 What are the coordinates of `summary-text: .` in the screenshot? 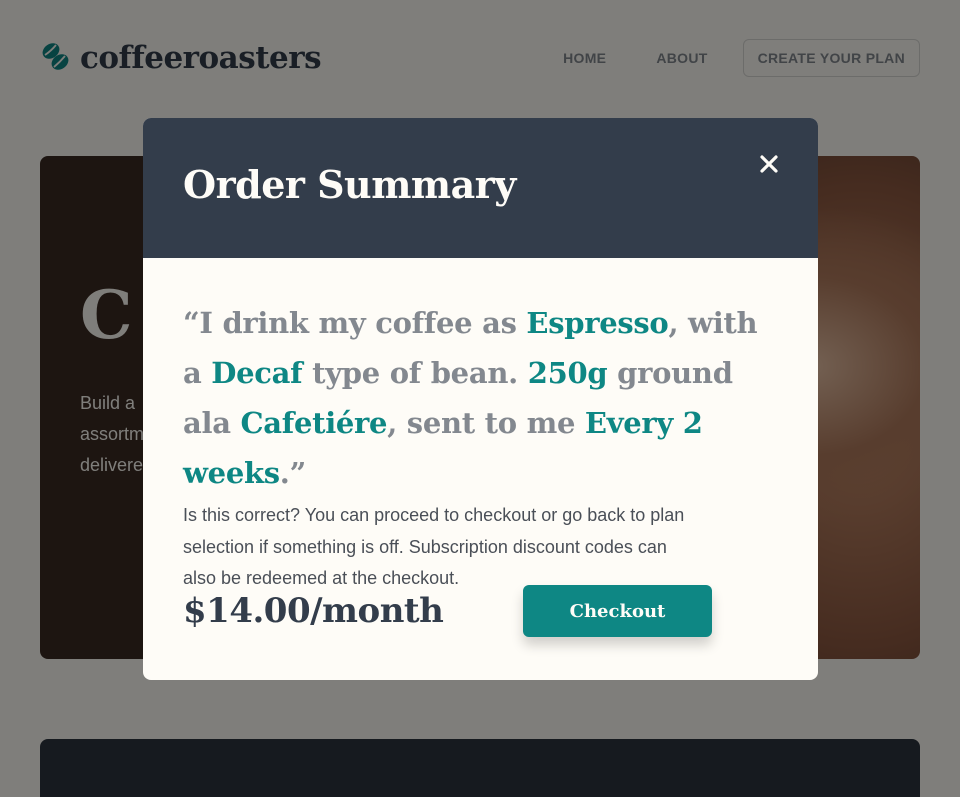 It's located at (284, 473).